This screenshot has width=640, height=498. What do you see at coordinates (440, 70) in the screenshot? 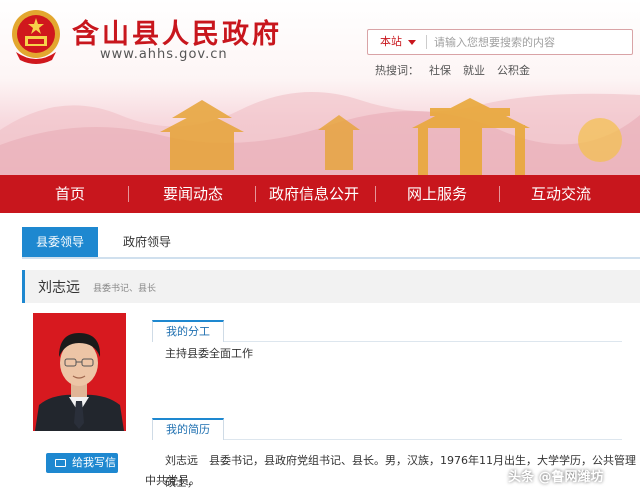
I see `hot-search-link: 社保` at bounding box center [440, 70].